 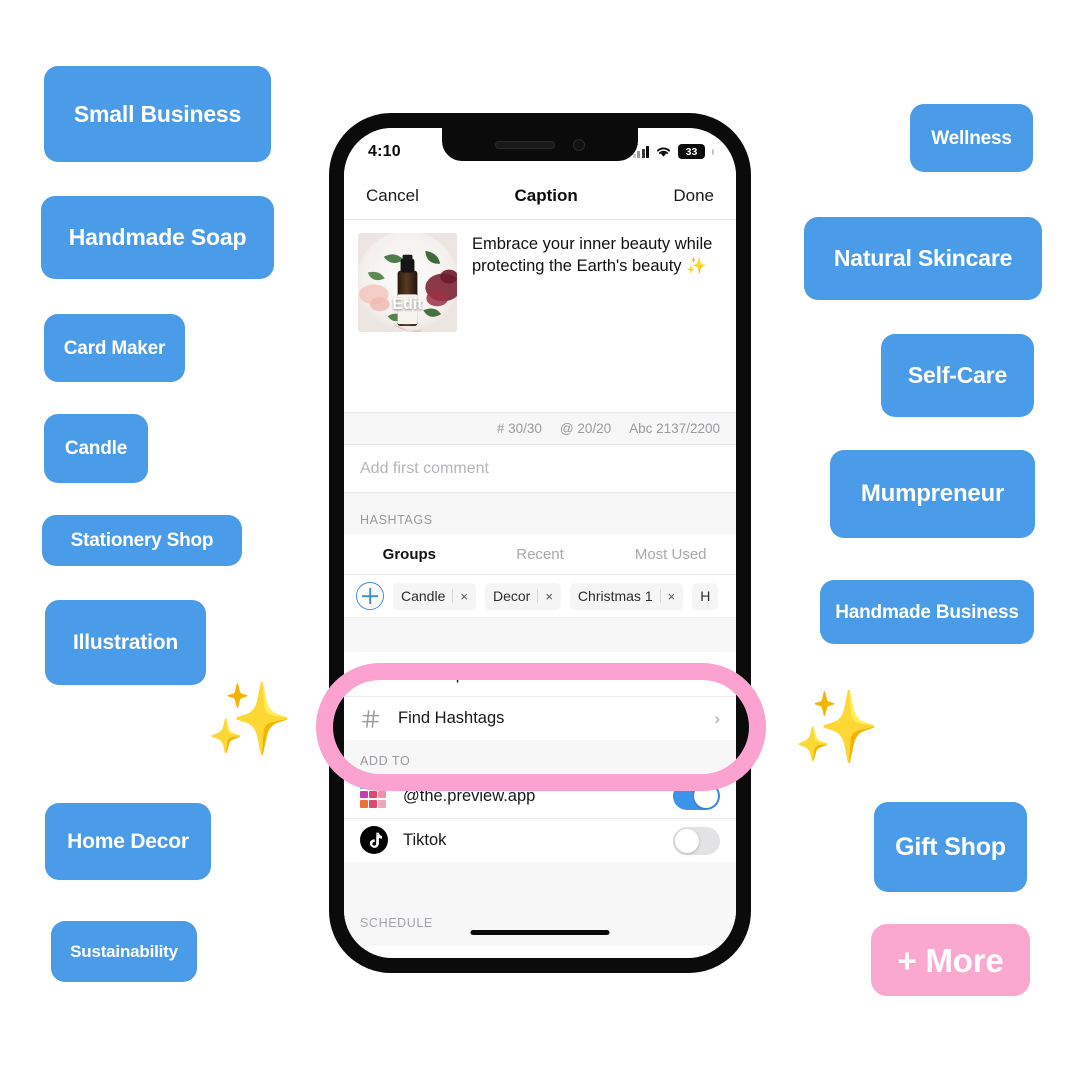 What do you see at coordinates (693, 196) in the screenshot?
I see `done-button: Done` at bounding box center [693, 196].